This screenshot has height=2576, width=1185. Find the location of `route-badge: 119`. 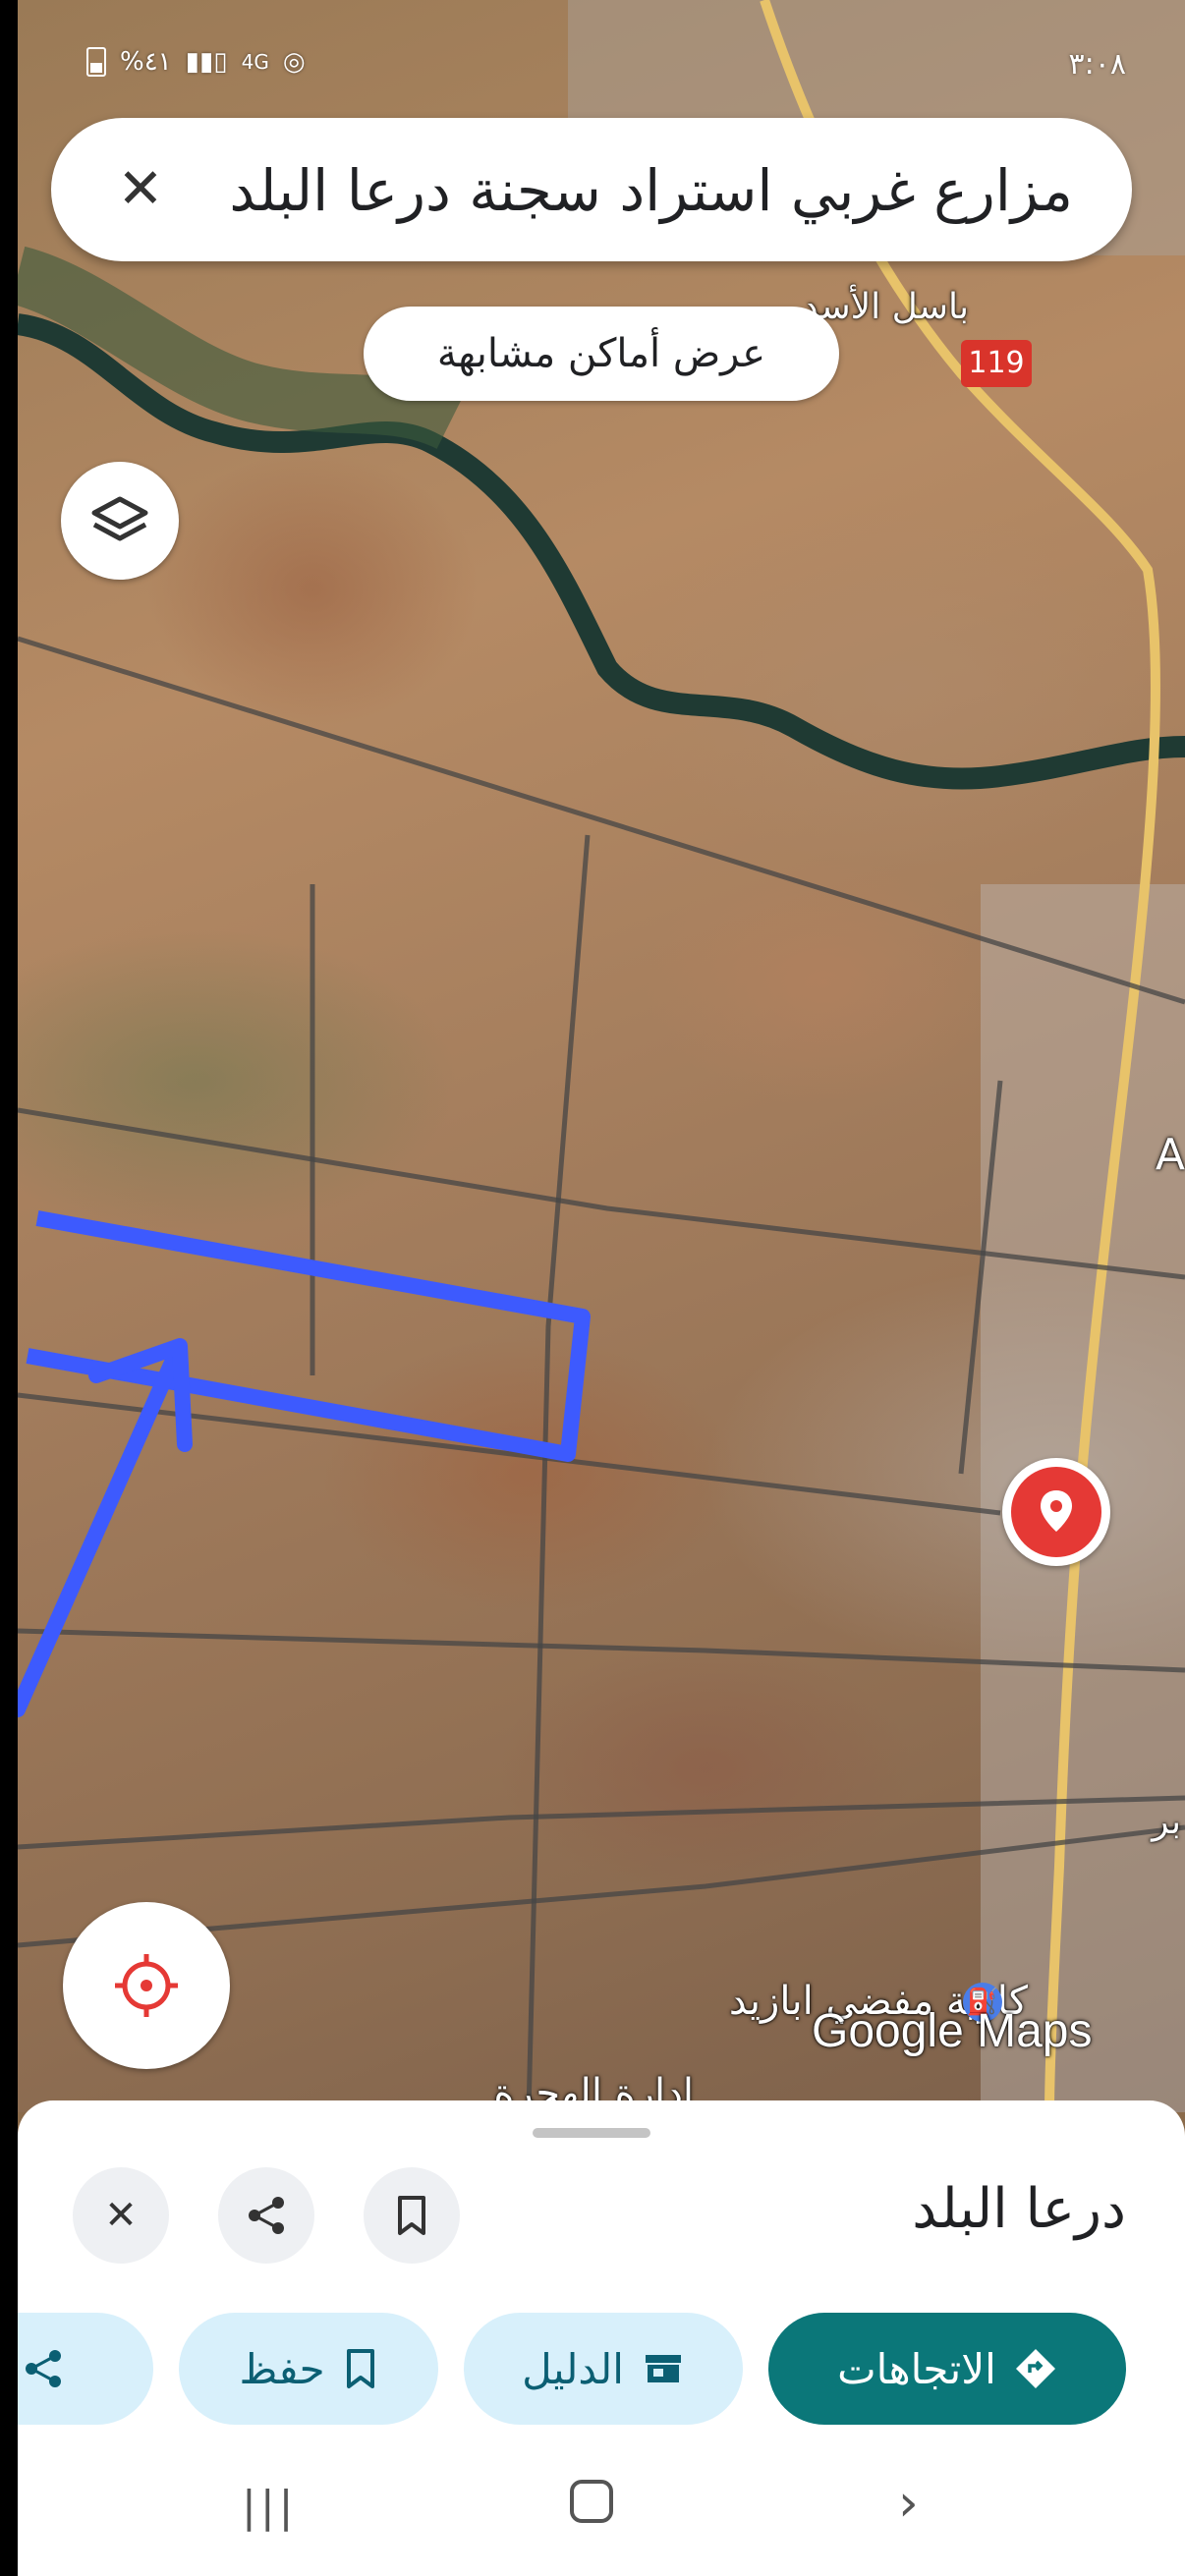

route-badge: 119 is located at coordinates (997, 363).